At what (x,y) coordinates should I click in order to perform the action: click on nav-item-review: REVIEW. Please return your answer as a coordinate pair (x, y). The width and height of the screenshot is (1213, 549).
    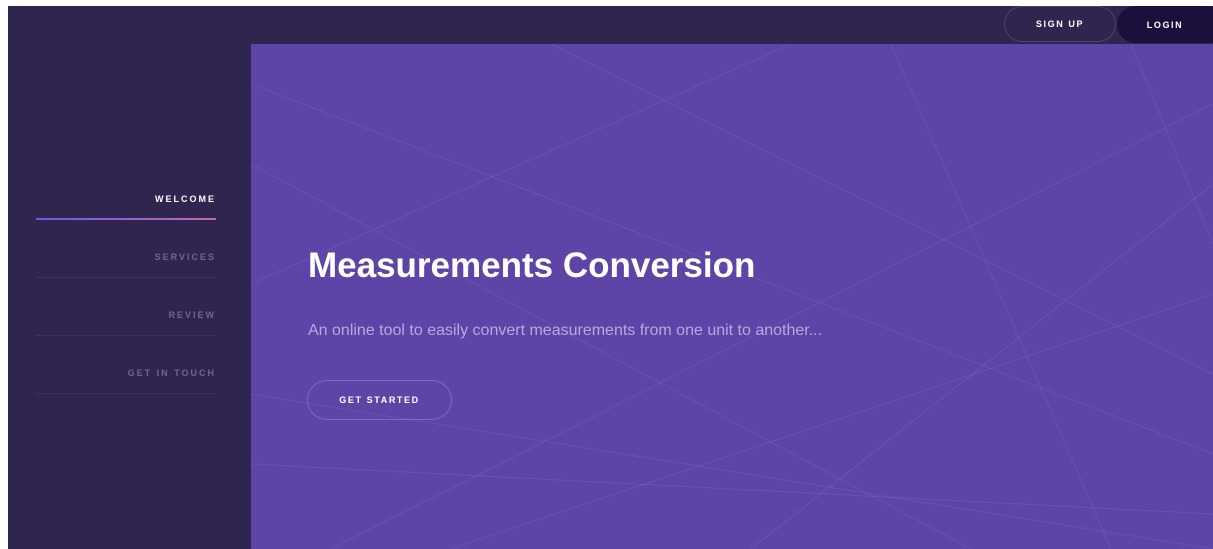
    Looking at the image, I should click on (126, 323).